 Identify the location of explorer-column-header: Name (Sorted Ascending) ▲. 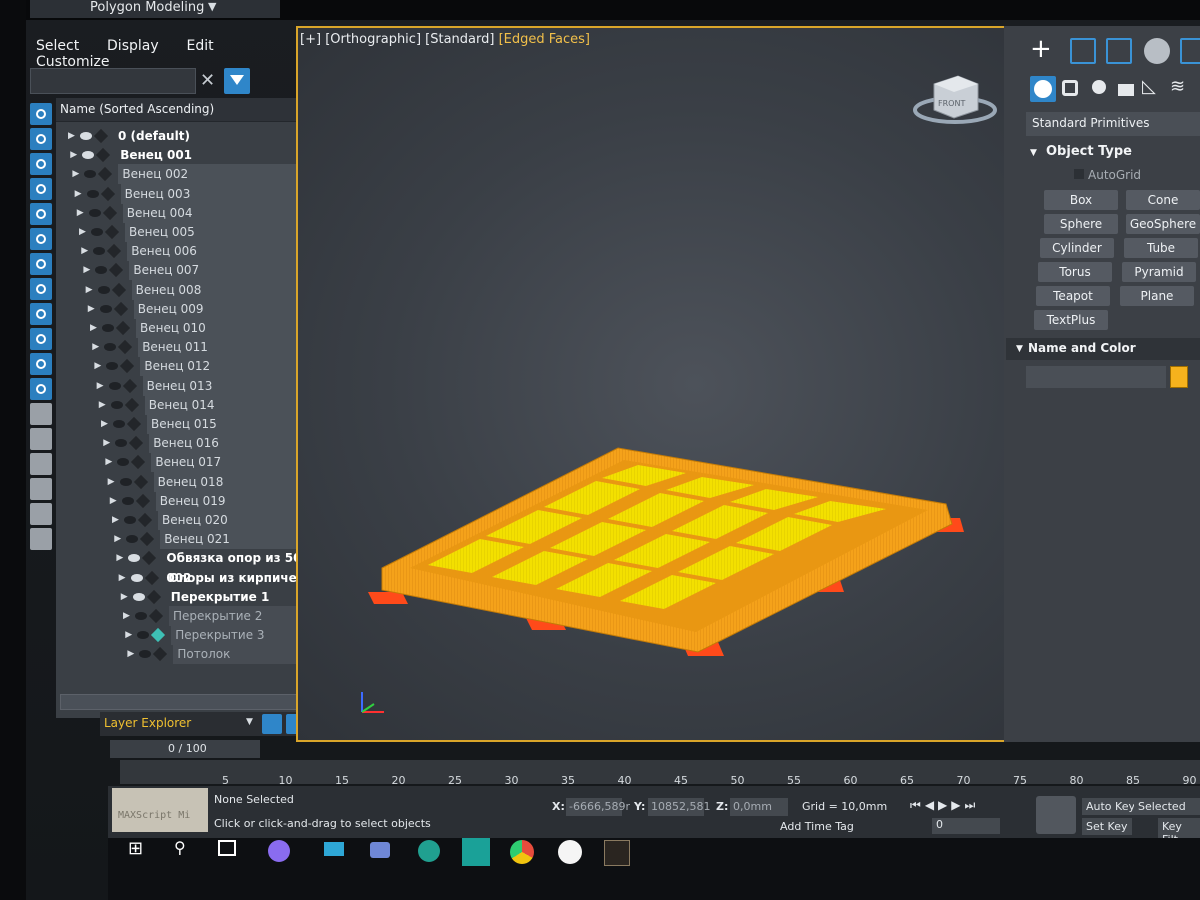
(192, 110).